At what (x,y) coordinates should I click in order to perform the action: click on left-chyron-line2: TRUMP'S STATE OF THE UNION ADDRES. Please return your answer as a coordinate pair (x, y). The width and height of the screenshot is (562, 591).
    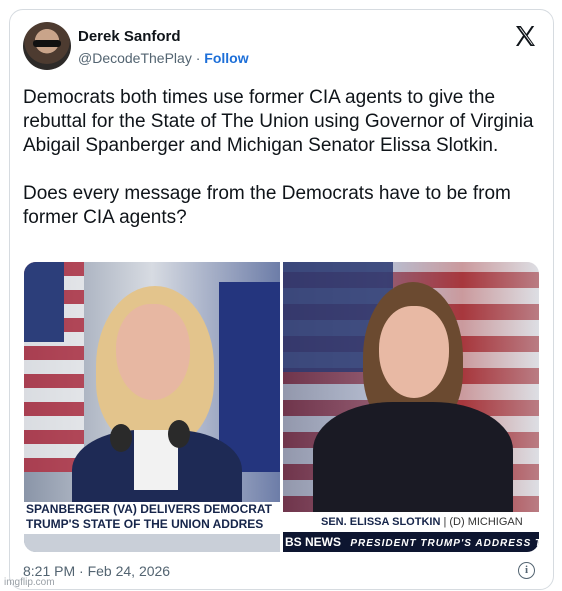
    Looking at the image, I should click on (145, 524).